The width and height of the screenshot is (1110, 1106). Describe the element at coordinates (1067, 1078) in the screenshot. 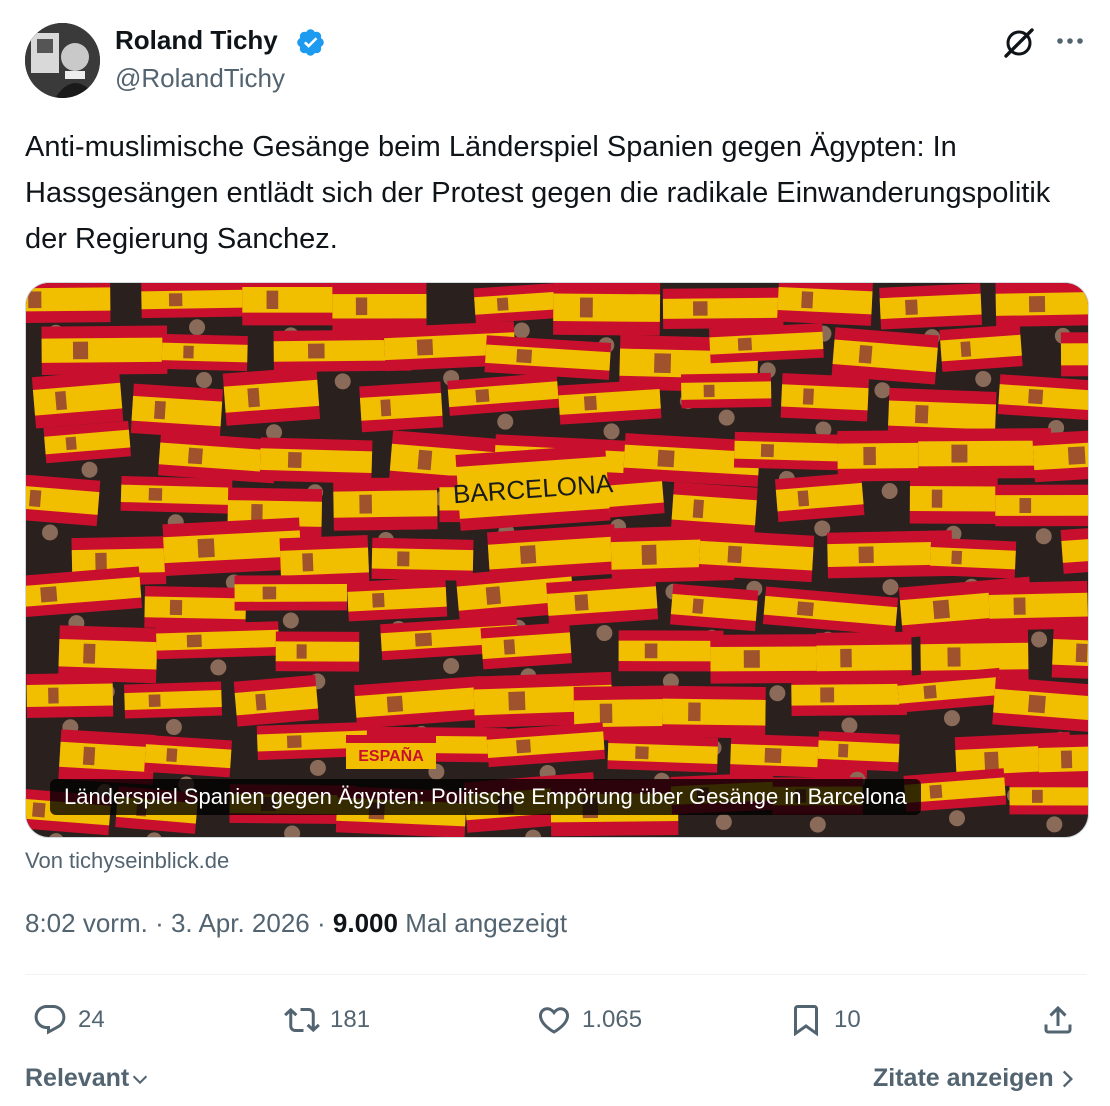

I see `chevron-right-icon` at that location.